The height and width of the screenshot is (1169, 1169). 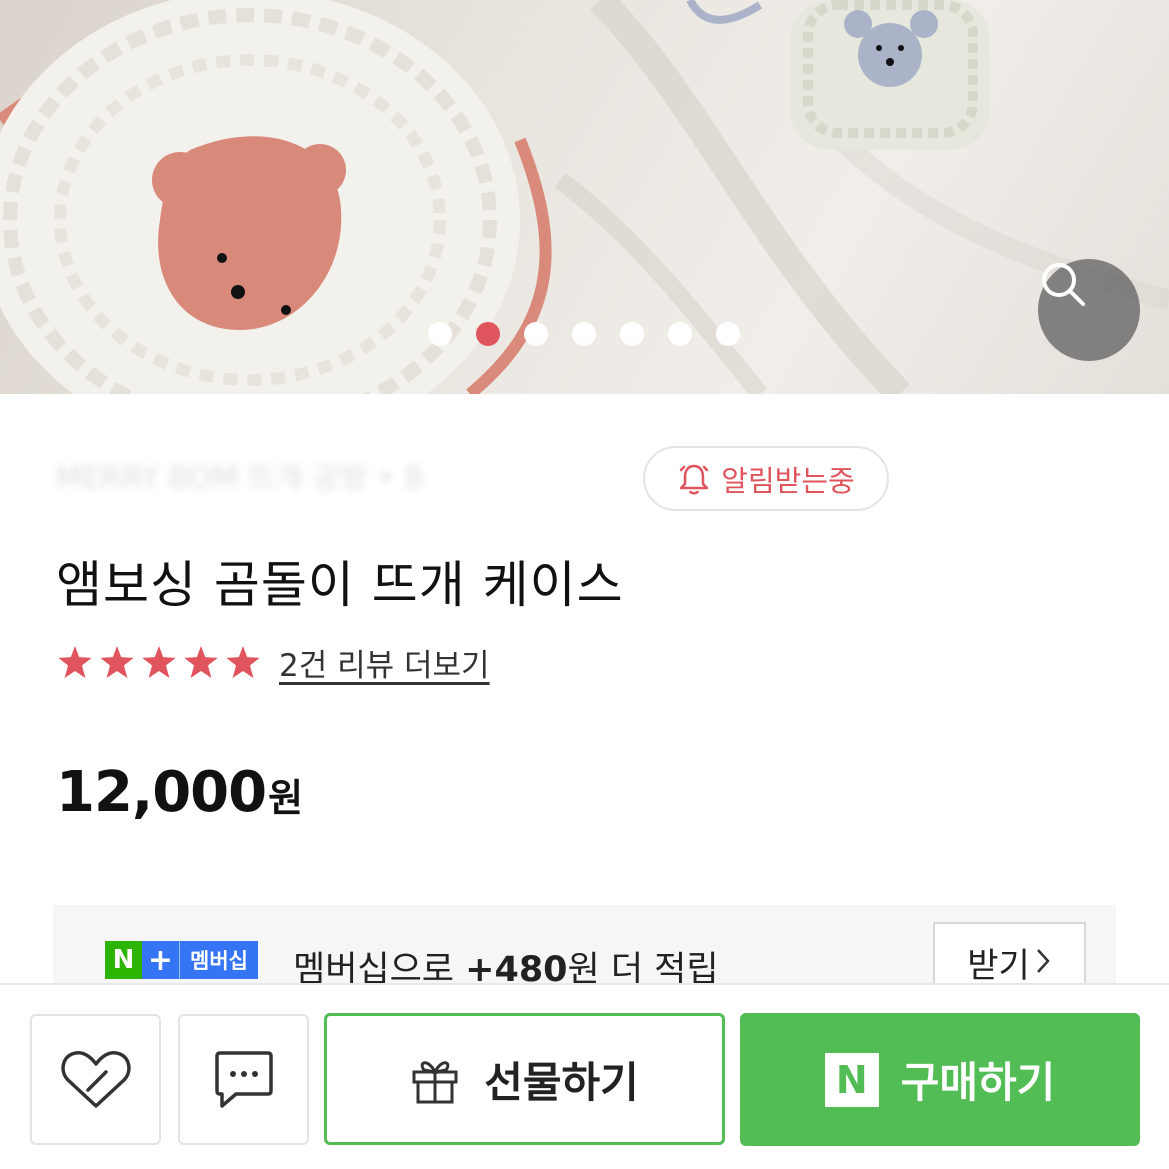 What do you see at coordinates (488, 334) in the screenshot?
I see `carousel-dot-active` at bounding box center [488, 334].